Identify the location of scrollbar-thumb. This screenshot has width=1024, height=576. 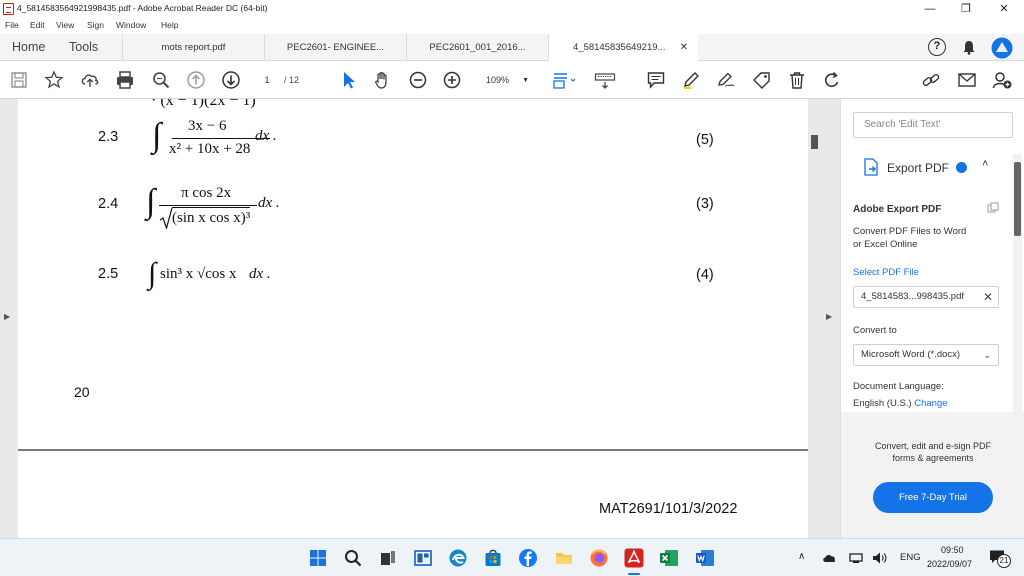
(1017, 199).